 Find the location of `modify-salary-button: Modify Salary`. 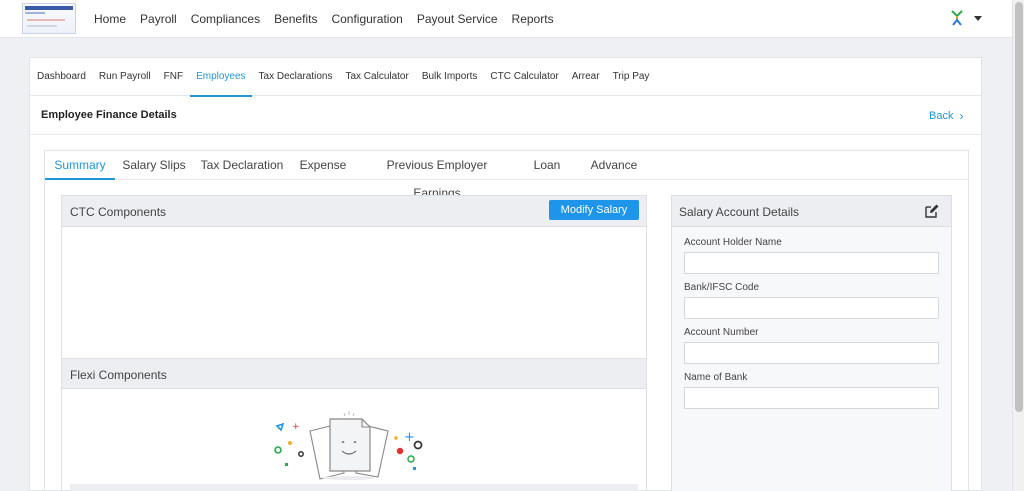

modify-salary-button: Modify Salary is located at coordinates (594, 210).